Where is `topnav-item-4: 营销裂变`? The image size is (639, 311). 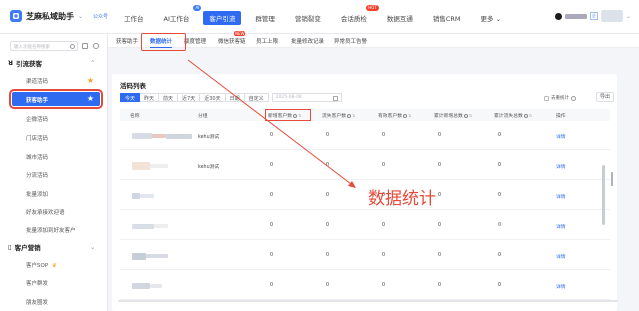
topnav-item-4: 营销裂变 is located at coordinates (308, 18).